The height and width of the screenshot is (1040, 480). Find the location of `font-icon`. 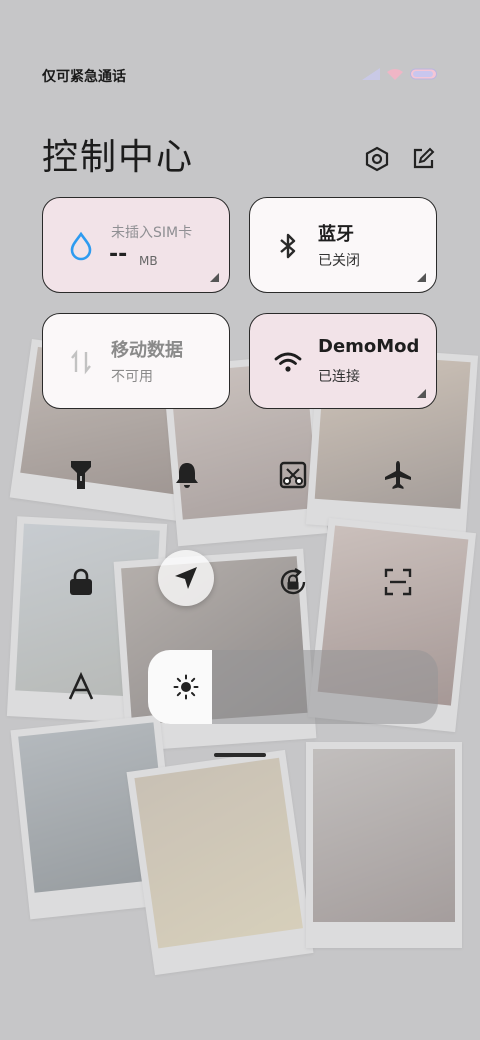

font-icon is located at coordinates (81, 686).